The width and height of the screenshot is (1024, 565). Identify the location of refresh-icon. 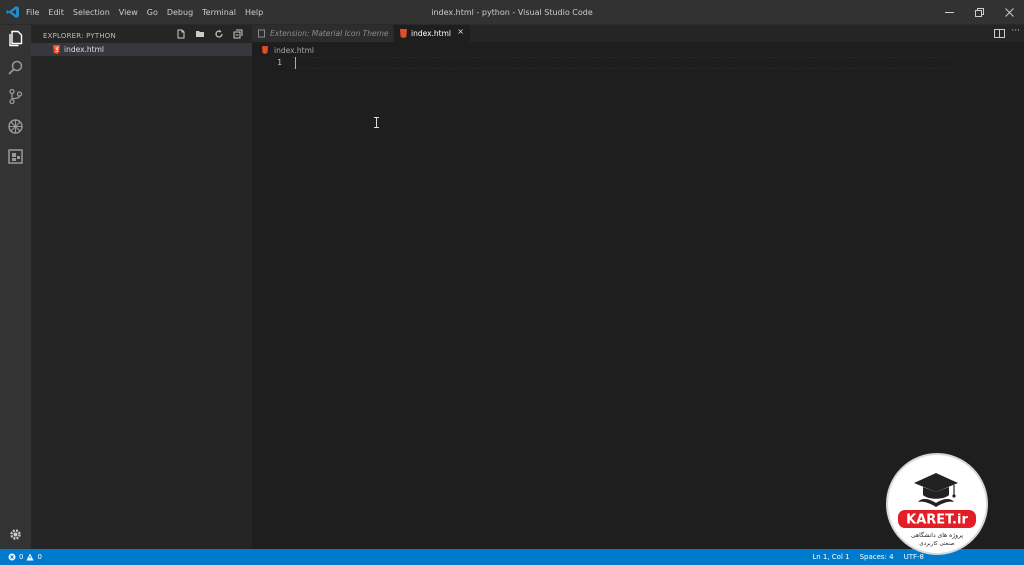
(219, 34).